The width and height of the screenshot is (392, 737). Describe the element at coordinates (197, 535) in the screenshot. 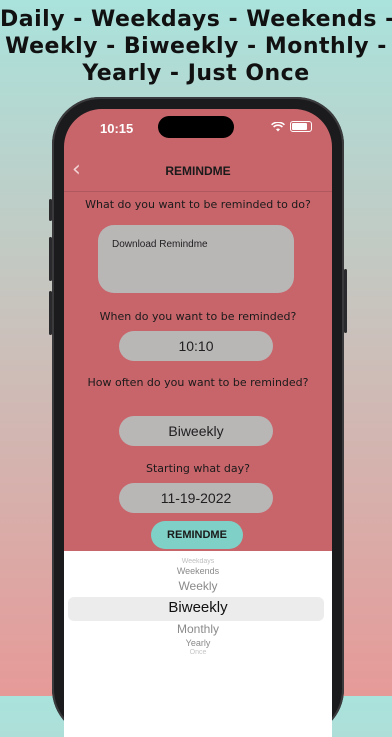

I see `remindme-button: REMINDME` at that location.